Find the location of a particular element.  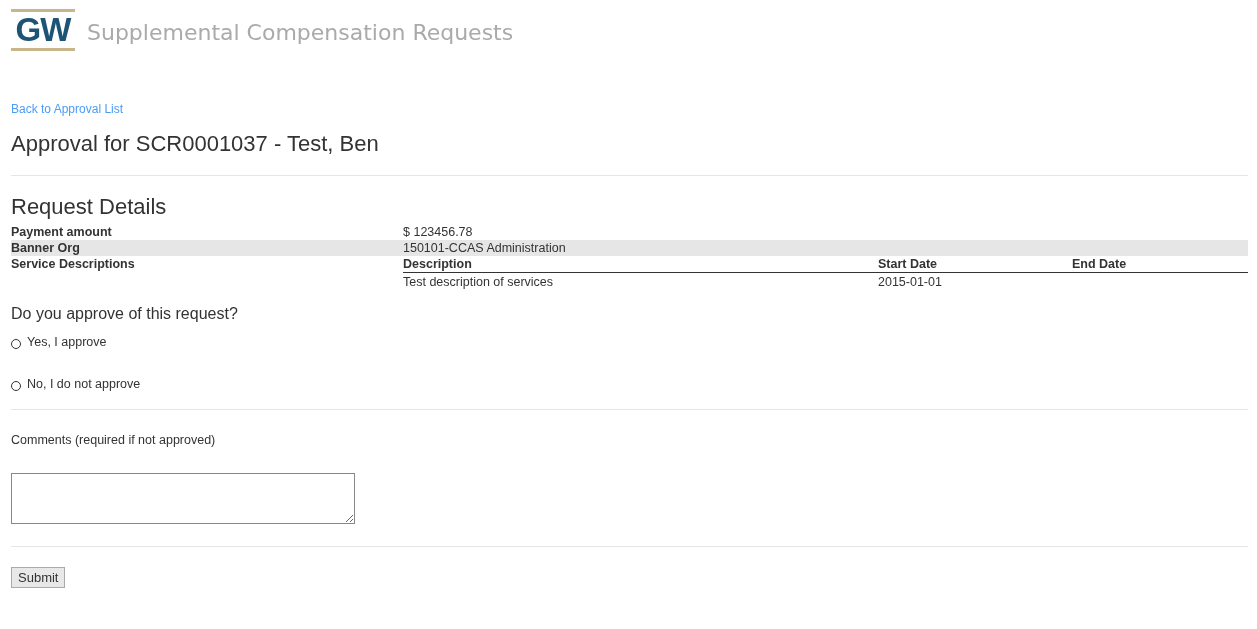

detail-label: Service Descriptions is located at coordinates (73, 264).